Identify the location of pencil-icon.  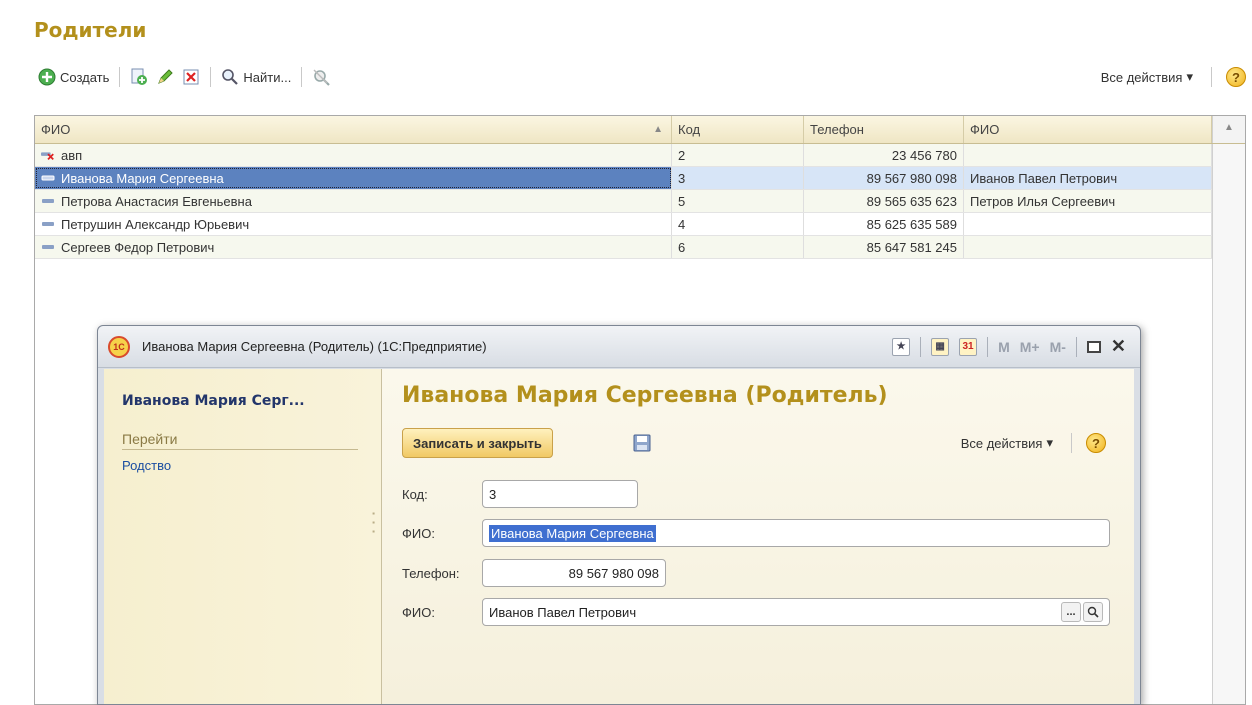
(165, 77).